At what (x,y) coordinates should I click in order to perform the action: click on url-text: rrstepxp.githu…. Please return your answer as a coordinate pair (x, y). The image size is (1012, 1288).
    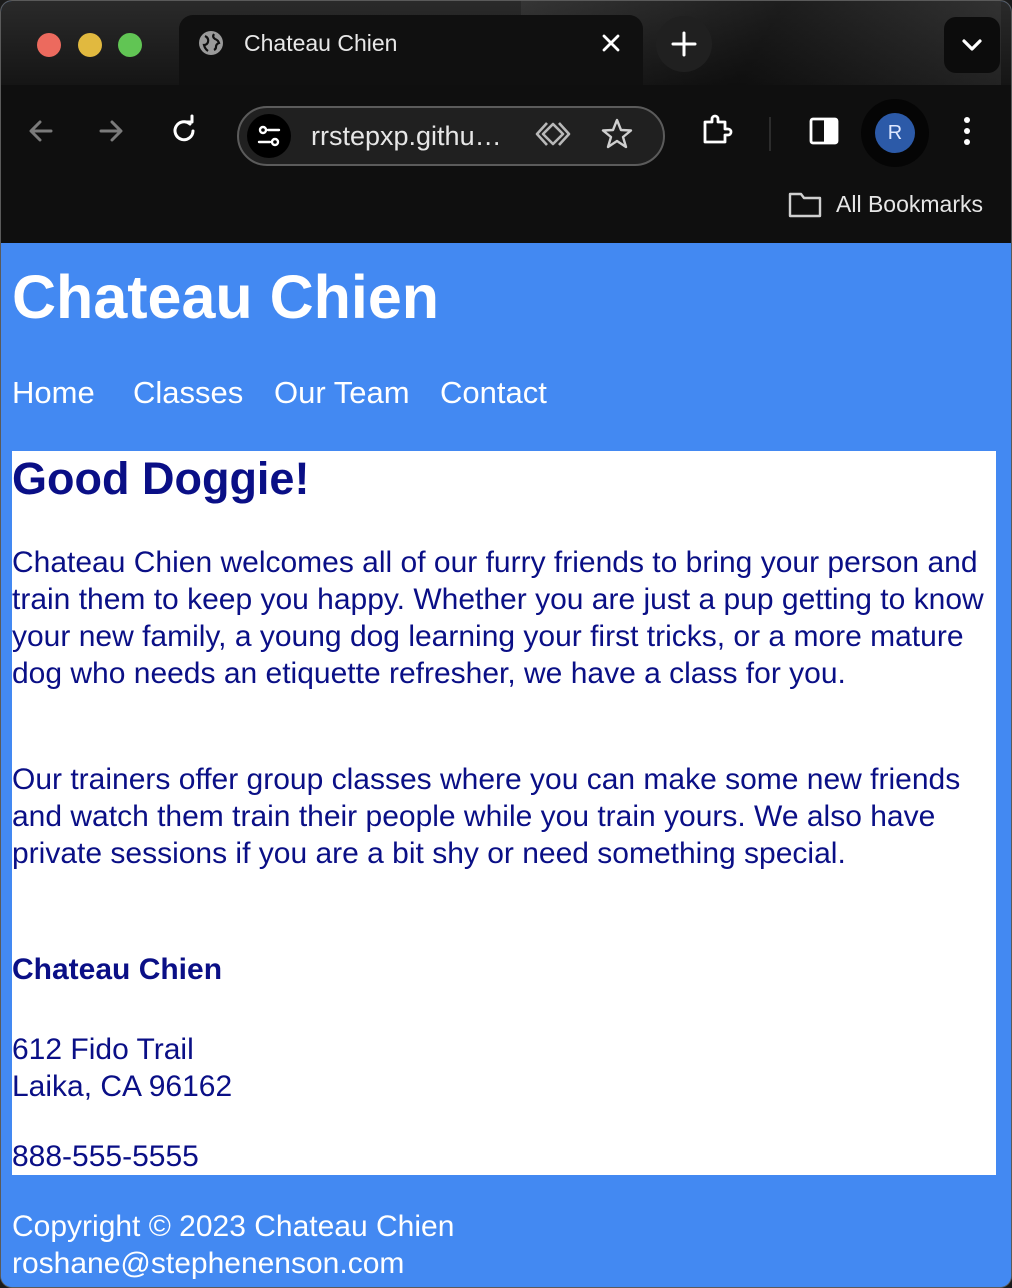
    Looking at the image, I should click on (406, 136).